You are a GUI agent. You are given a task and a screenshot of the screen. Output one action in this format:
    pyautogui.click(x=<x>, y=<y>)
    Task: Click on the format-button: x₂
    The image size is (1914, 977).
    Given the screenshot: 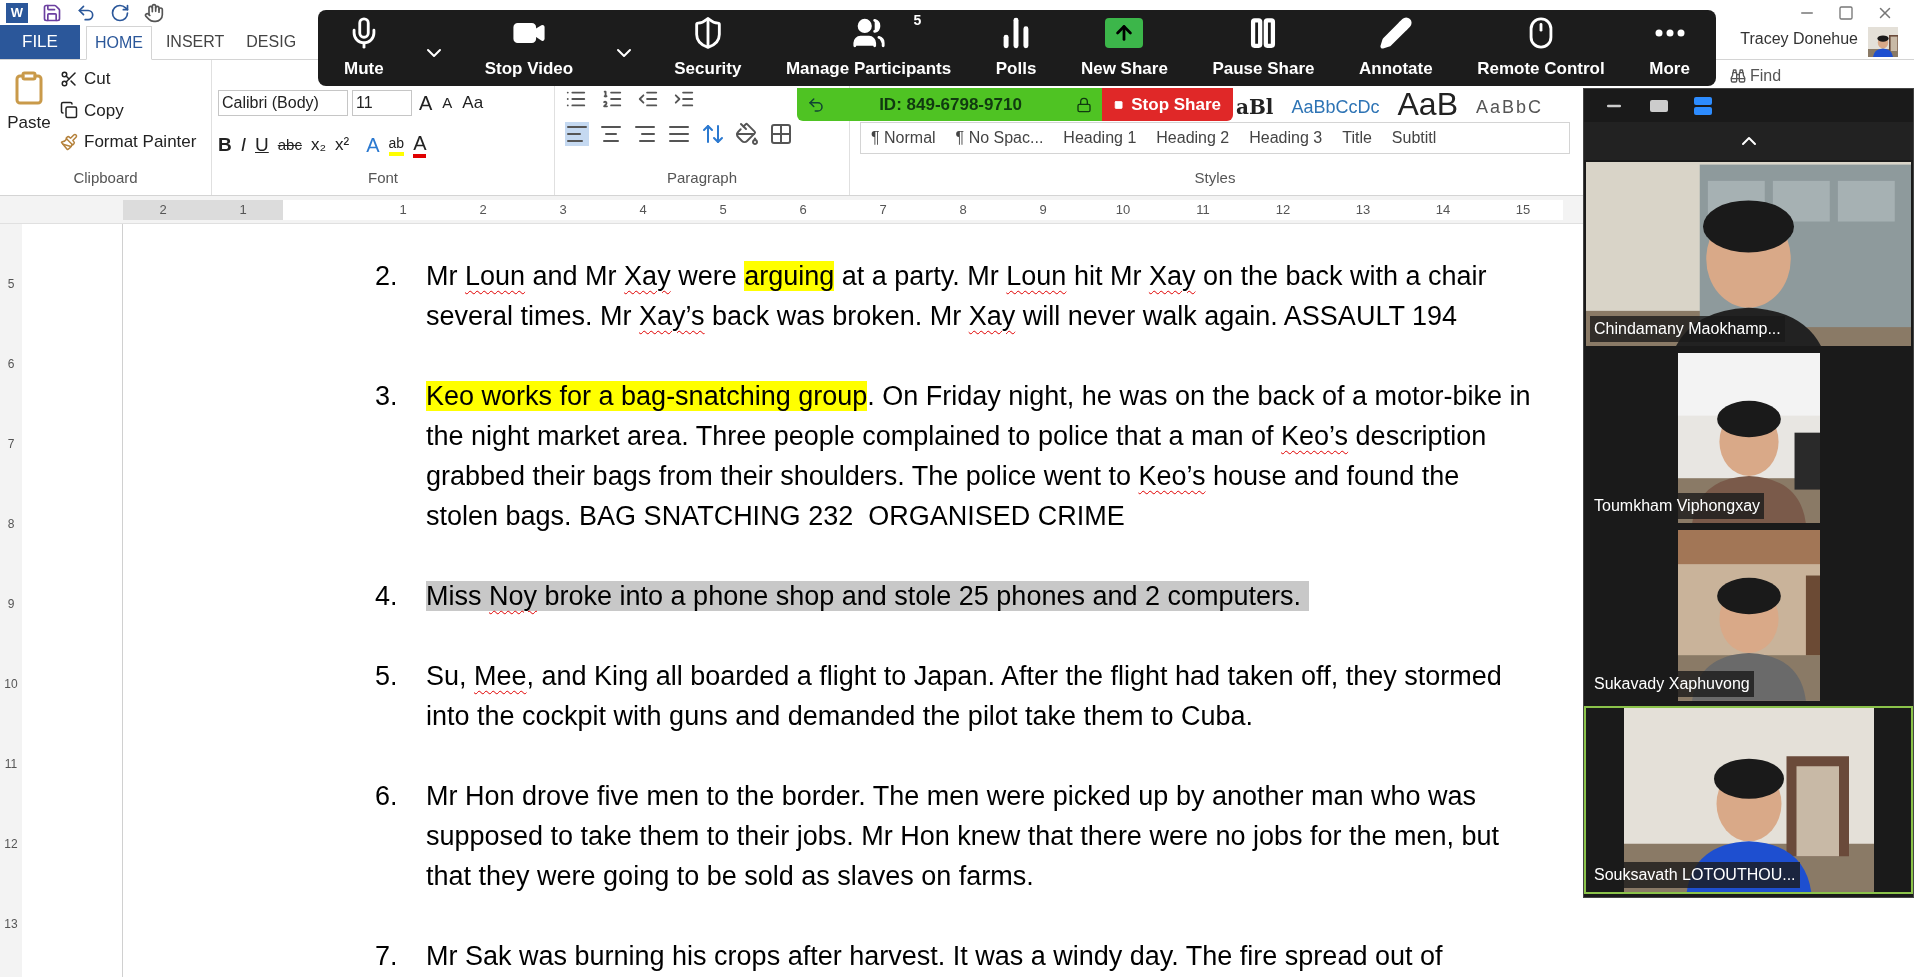 What is the action you would take?
    pyautogui.click(x=318, y=145)
    